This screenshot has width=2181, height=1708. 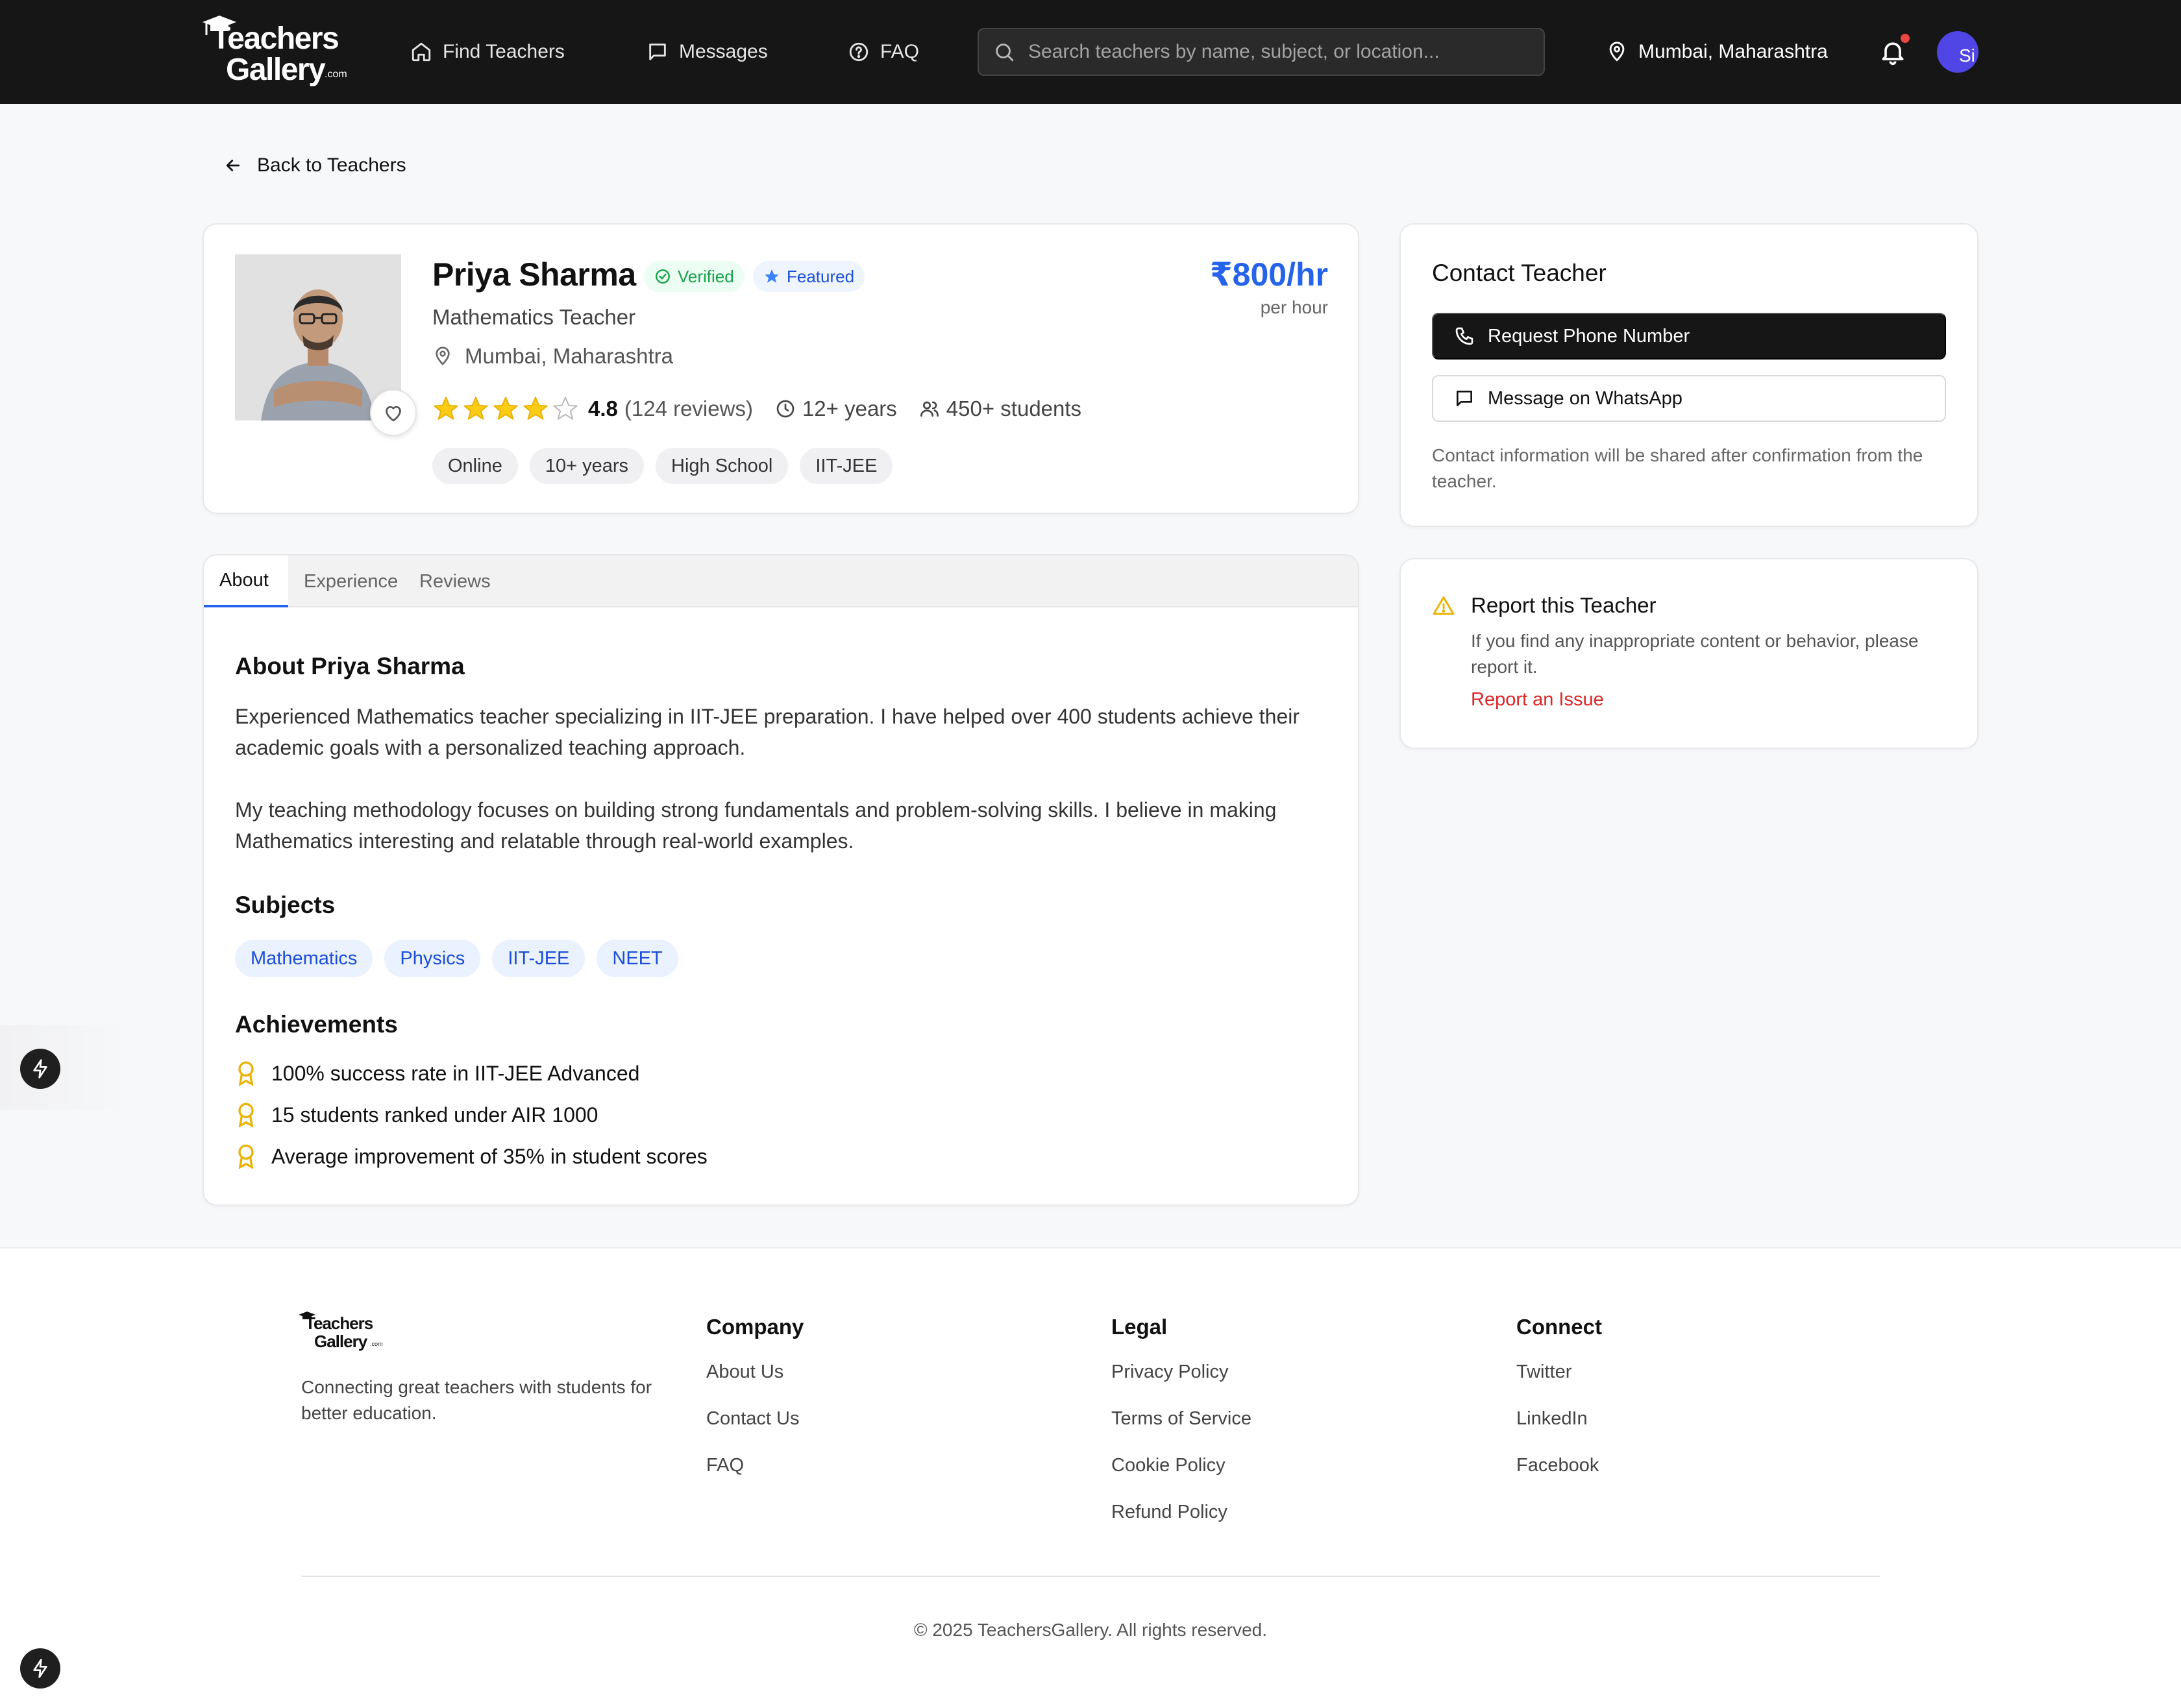 I want to click on subject-chip: IIT-JEE, so click(x=538, y=958).